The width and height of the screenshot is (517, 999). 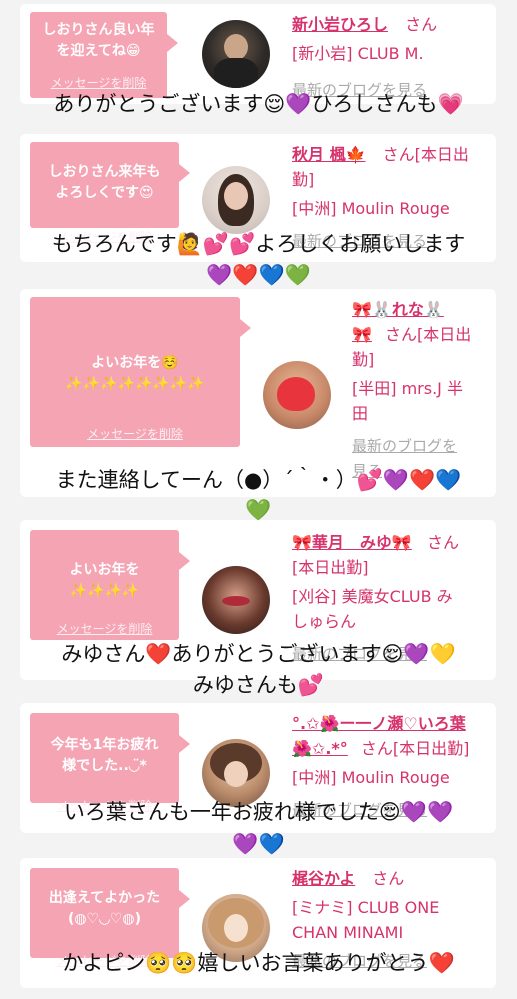 What do you see at coordinates (258, 963) in the screenshot?
I see `reply-text: かよピン🥺🥺嬉しいお言葉ありがとう❤️` at bounding box center [258, 963].